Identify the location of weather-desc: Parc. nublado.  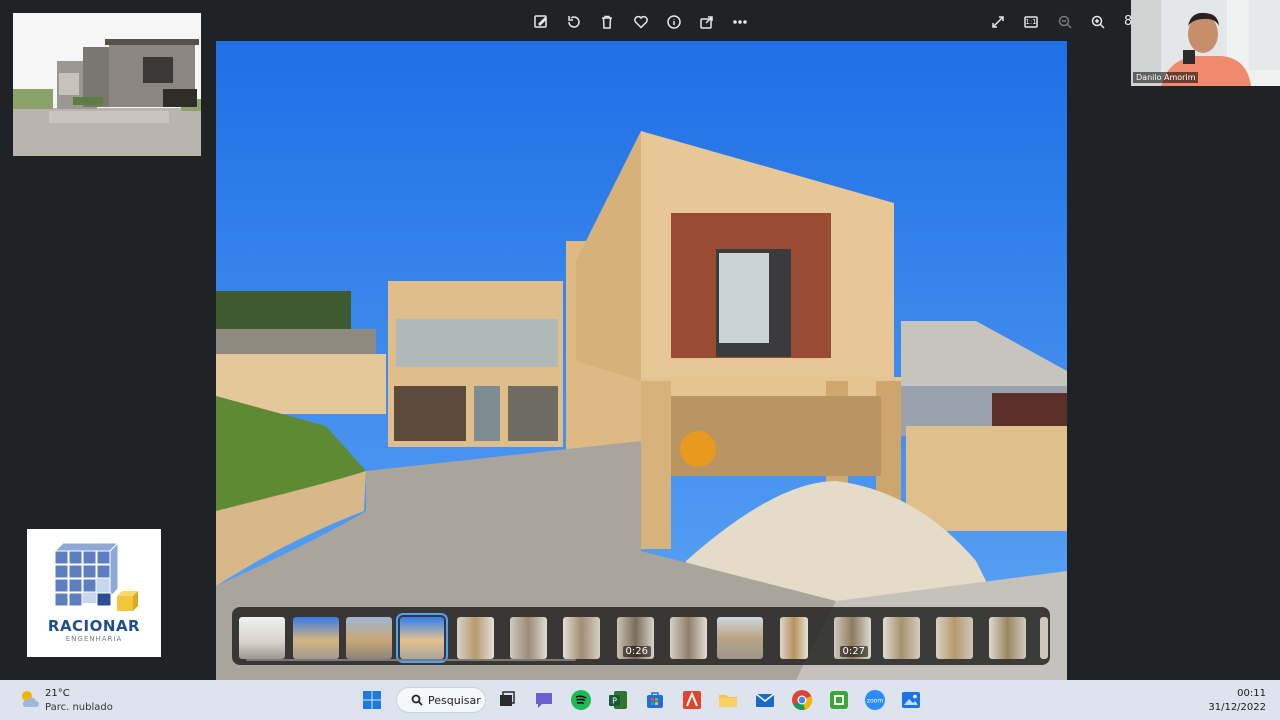
(79, 707).